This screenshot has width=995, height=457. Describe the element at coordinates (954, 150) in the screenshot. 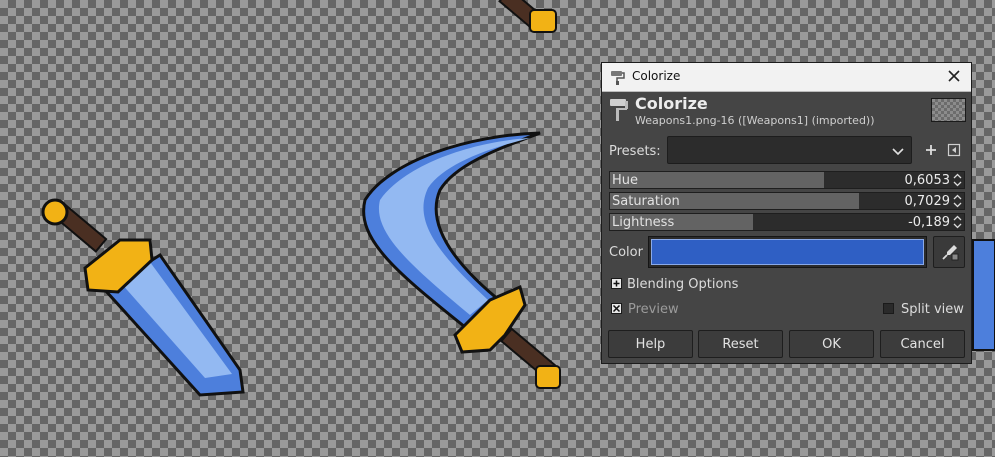

I see `menu-arrow-icon` at that location.